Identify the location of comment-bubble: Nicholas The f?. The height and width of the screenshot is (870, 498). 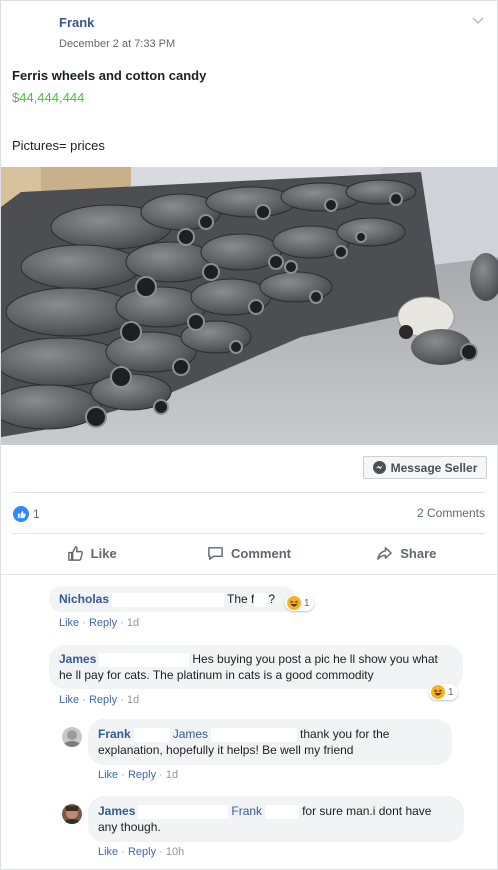
(172, 599).